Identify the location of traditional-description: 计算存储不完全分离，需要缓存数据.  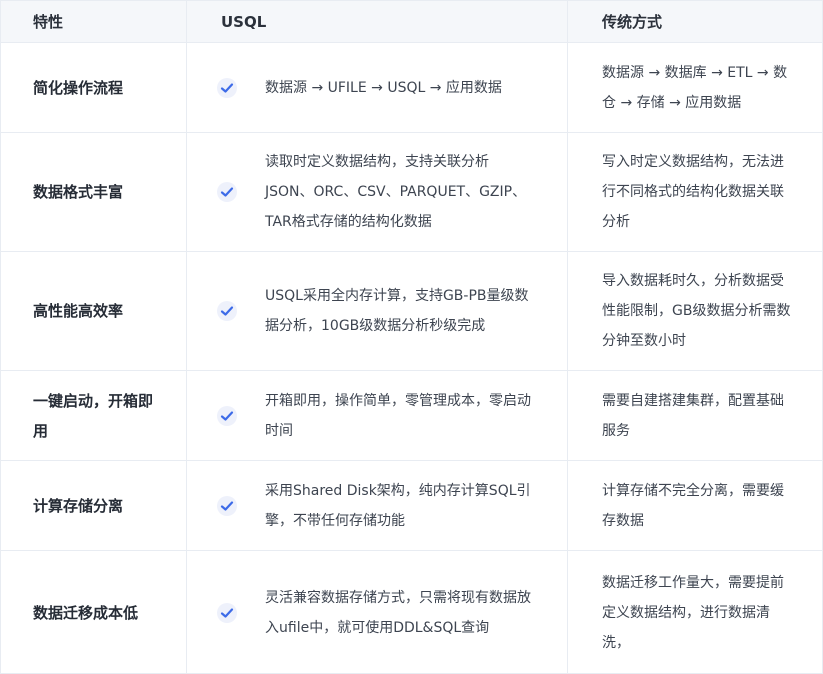
(693, 505).